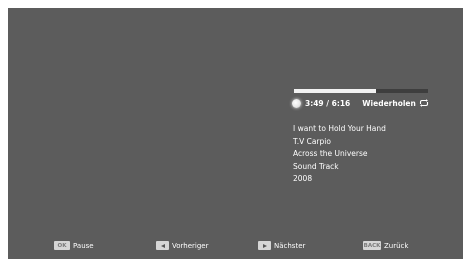  I want to click on repeat-icon, so click(424, 103).